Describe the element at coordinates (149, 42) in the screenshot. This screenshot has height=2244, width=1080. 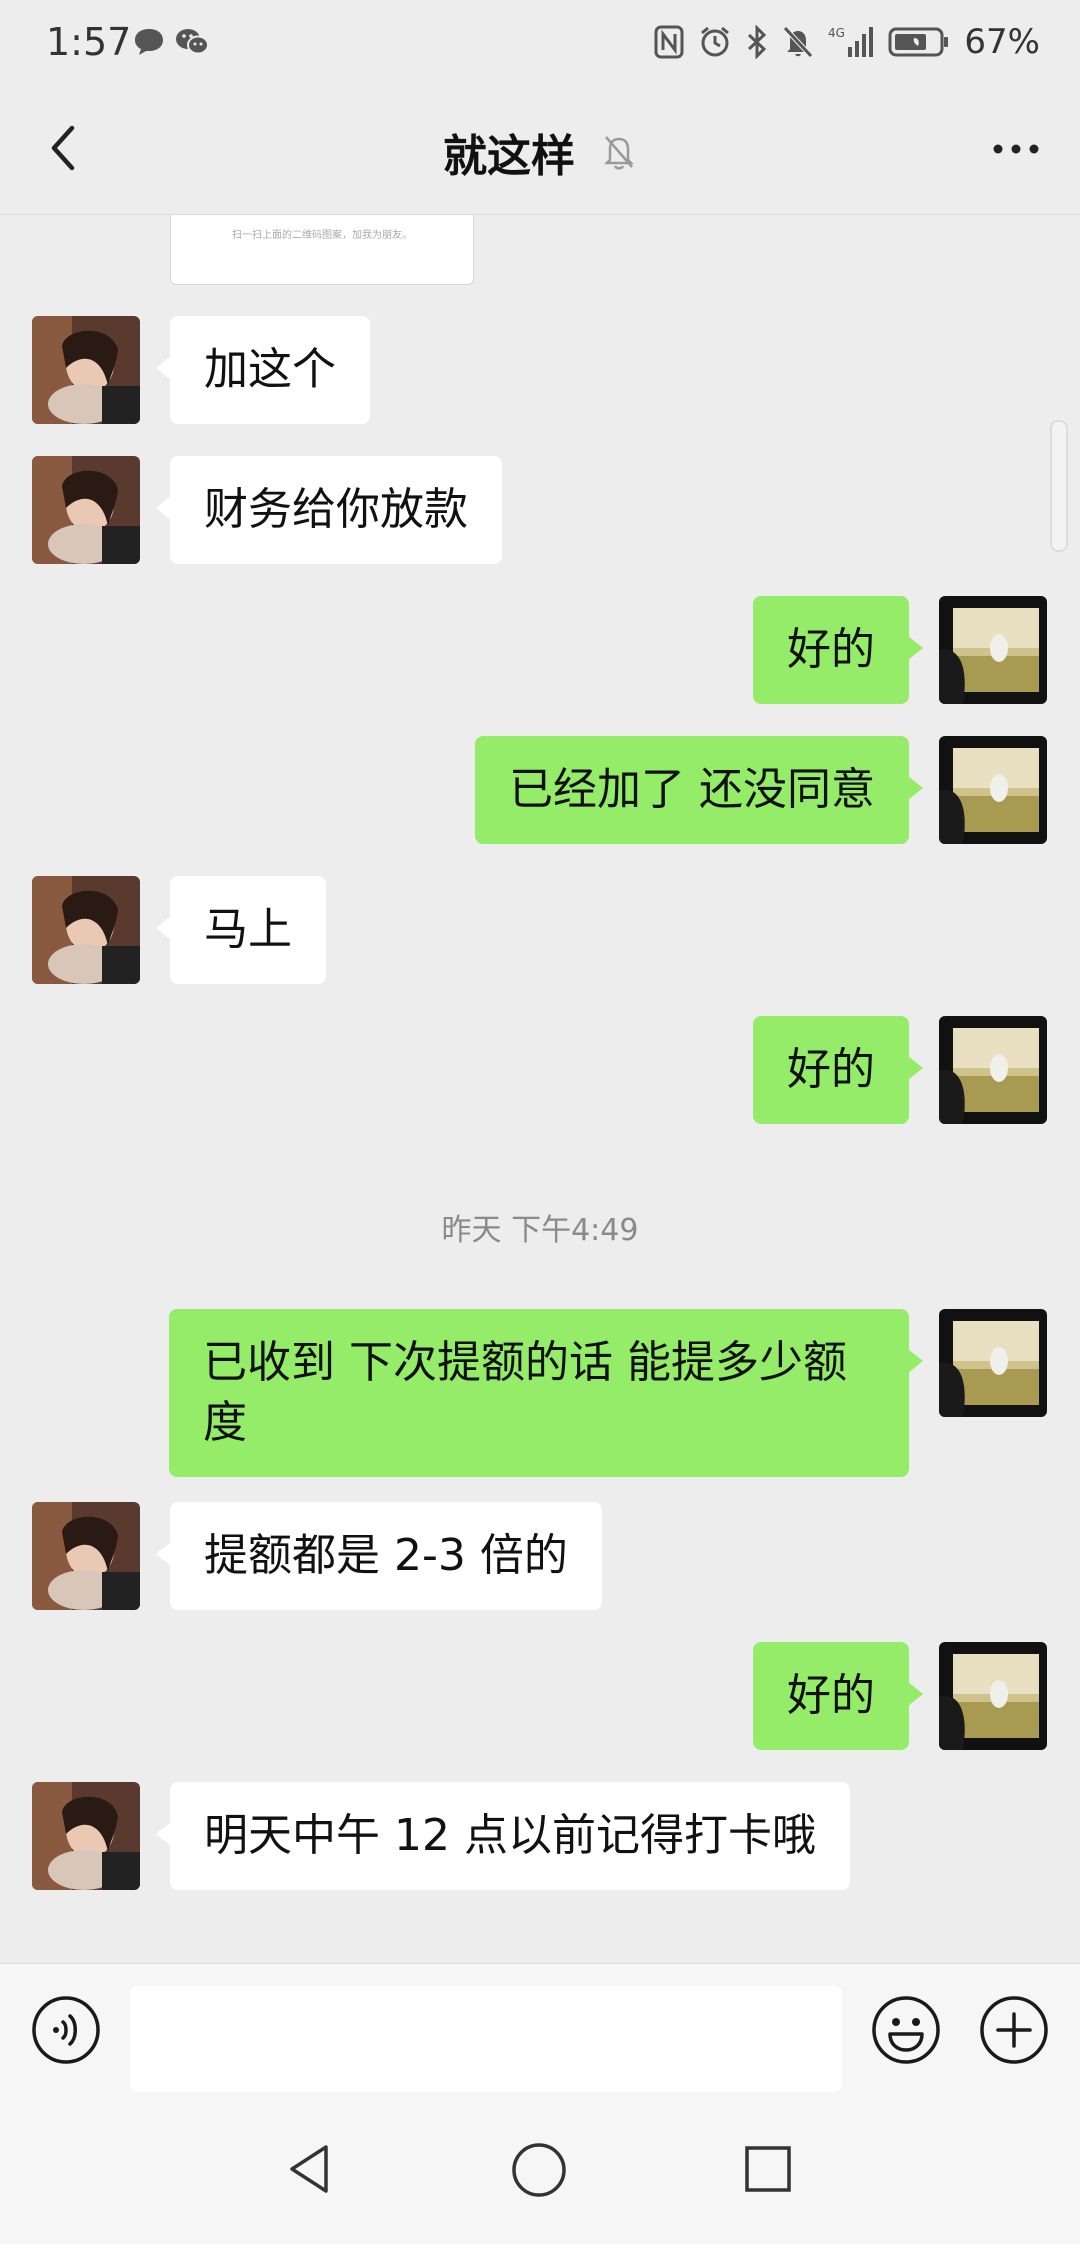
I see `message-bubble-icon` at that location.